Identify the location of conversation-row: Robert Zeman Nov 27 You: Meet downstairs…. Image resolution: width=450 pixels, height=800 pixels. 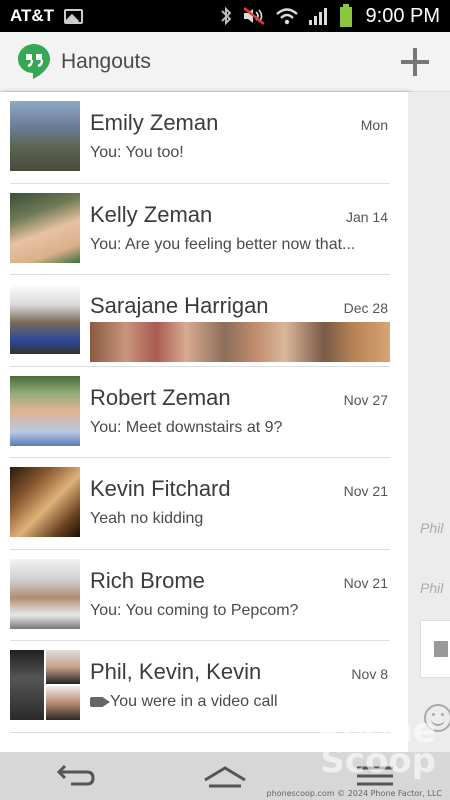
(200, 412).